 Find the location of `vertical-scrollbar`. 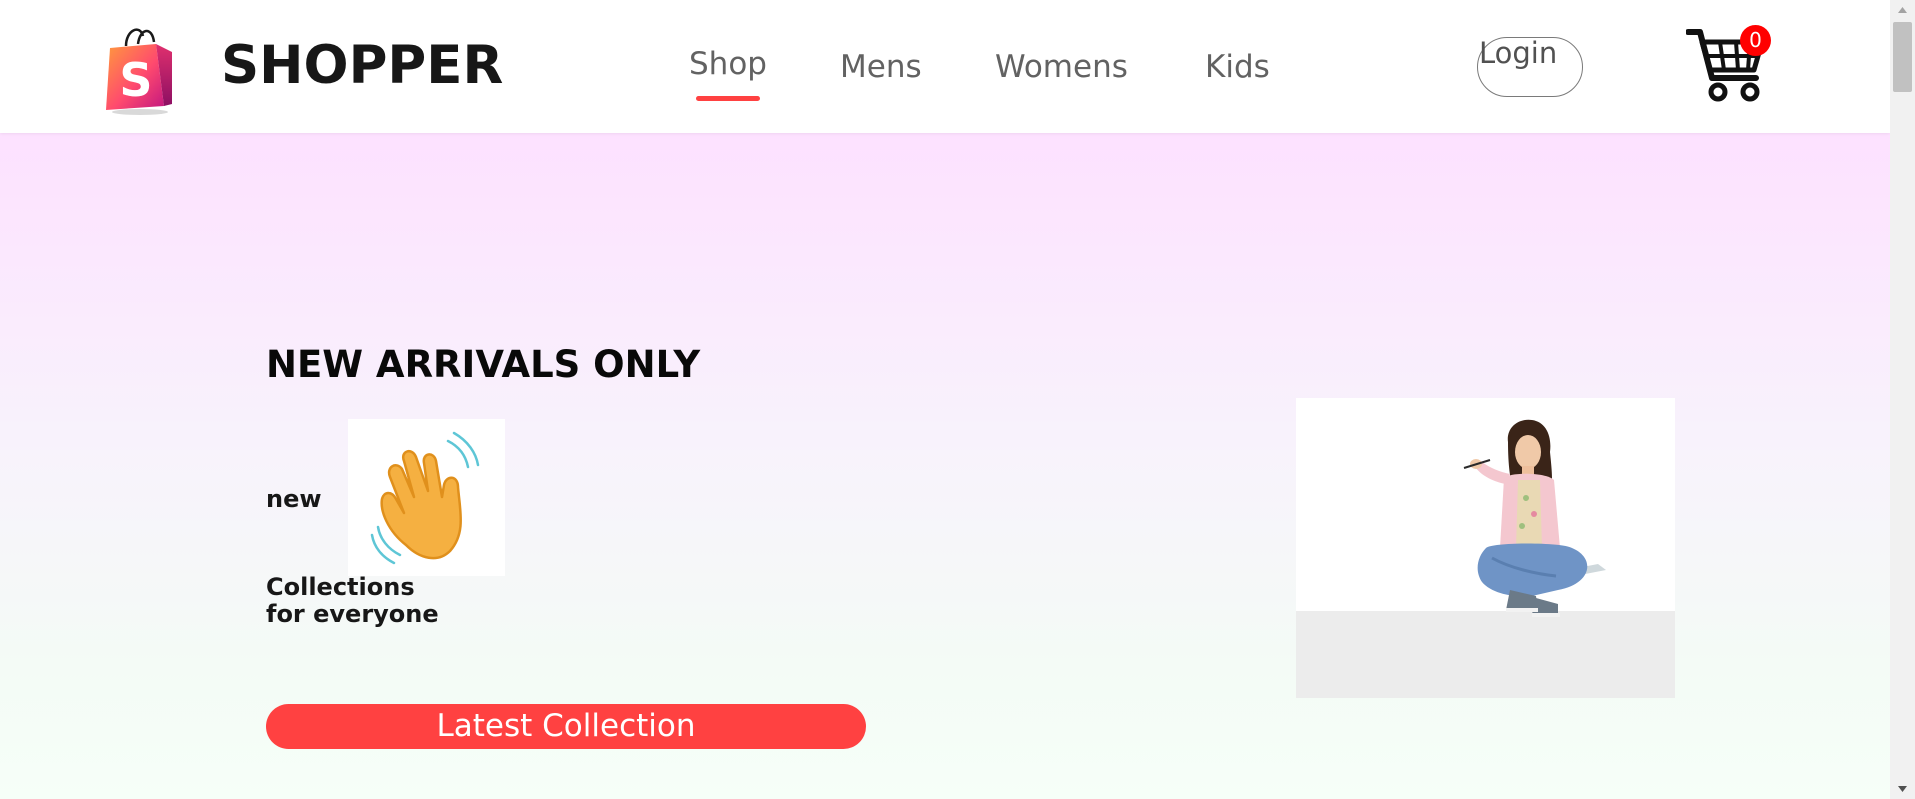

vertical-scrollbar is located at coordinates (1902, 399).